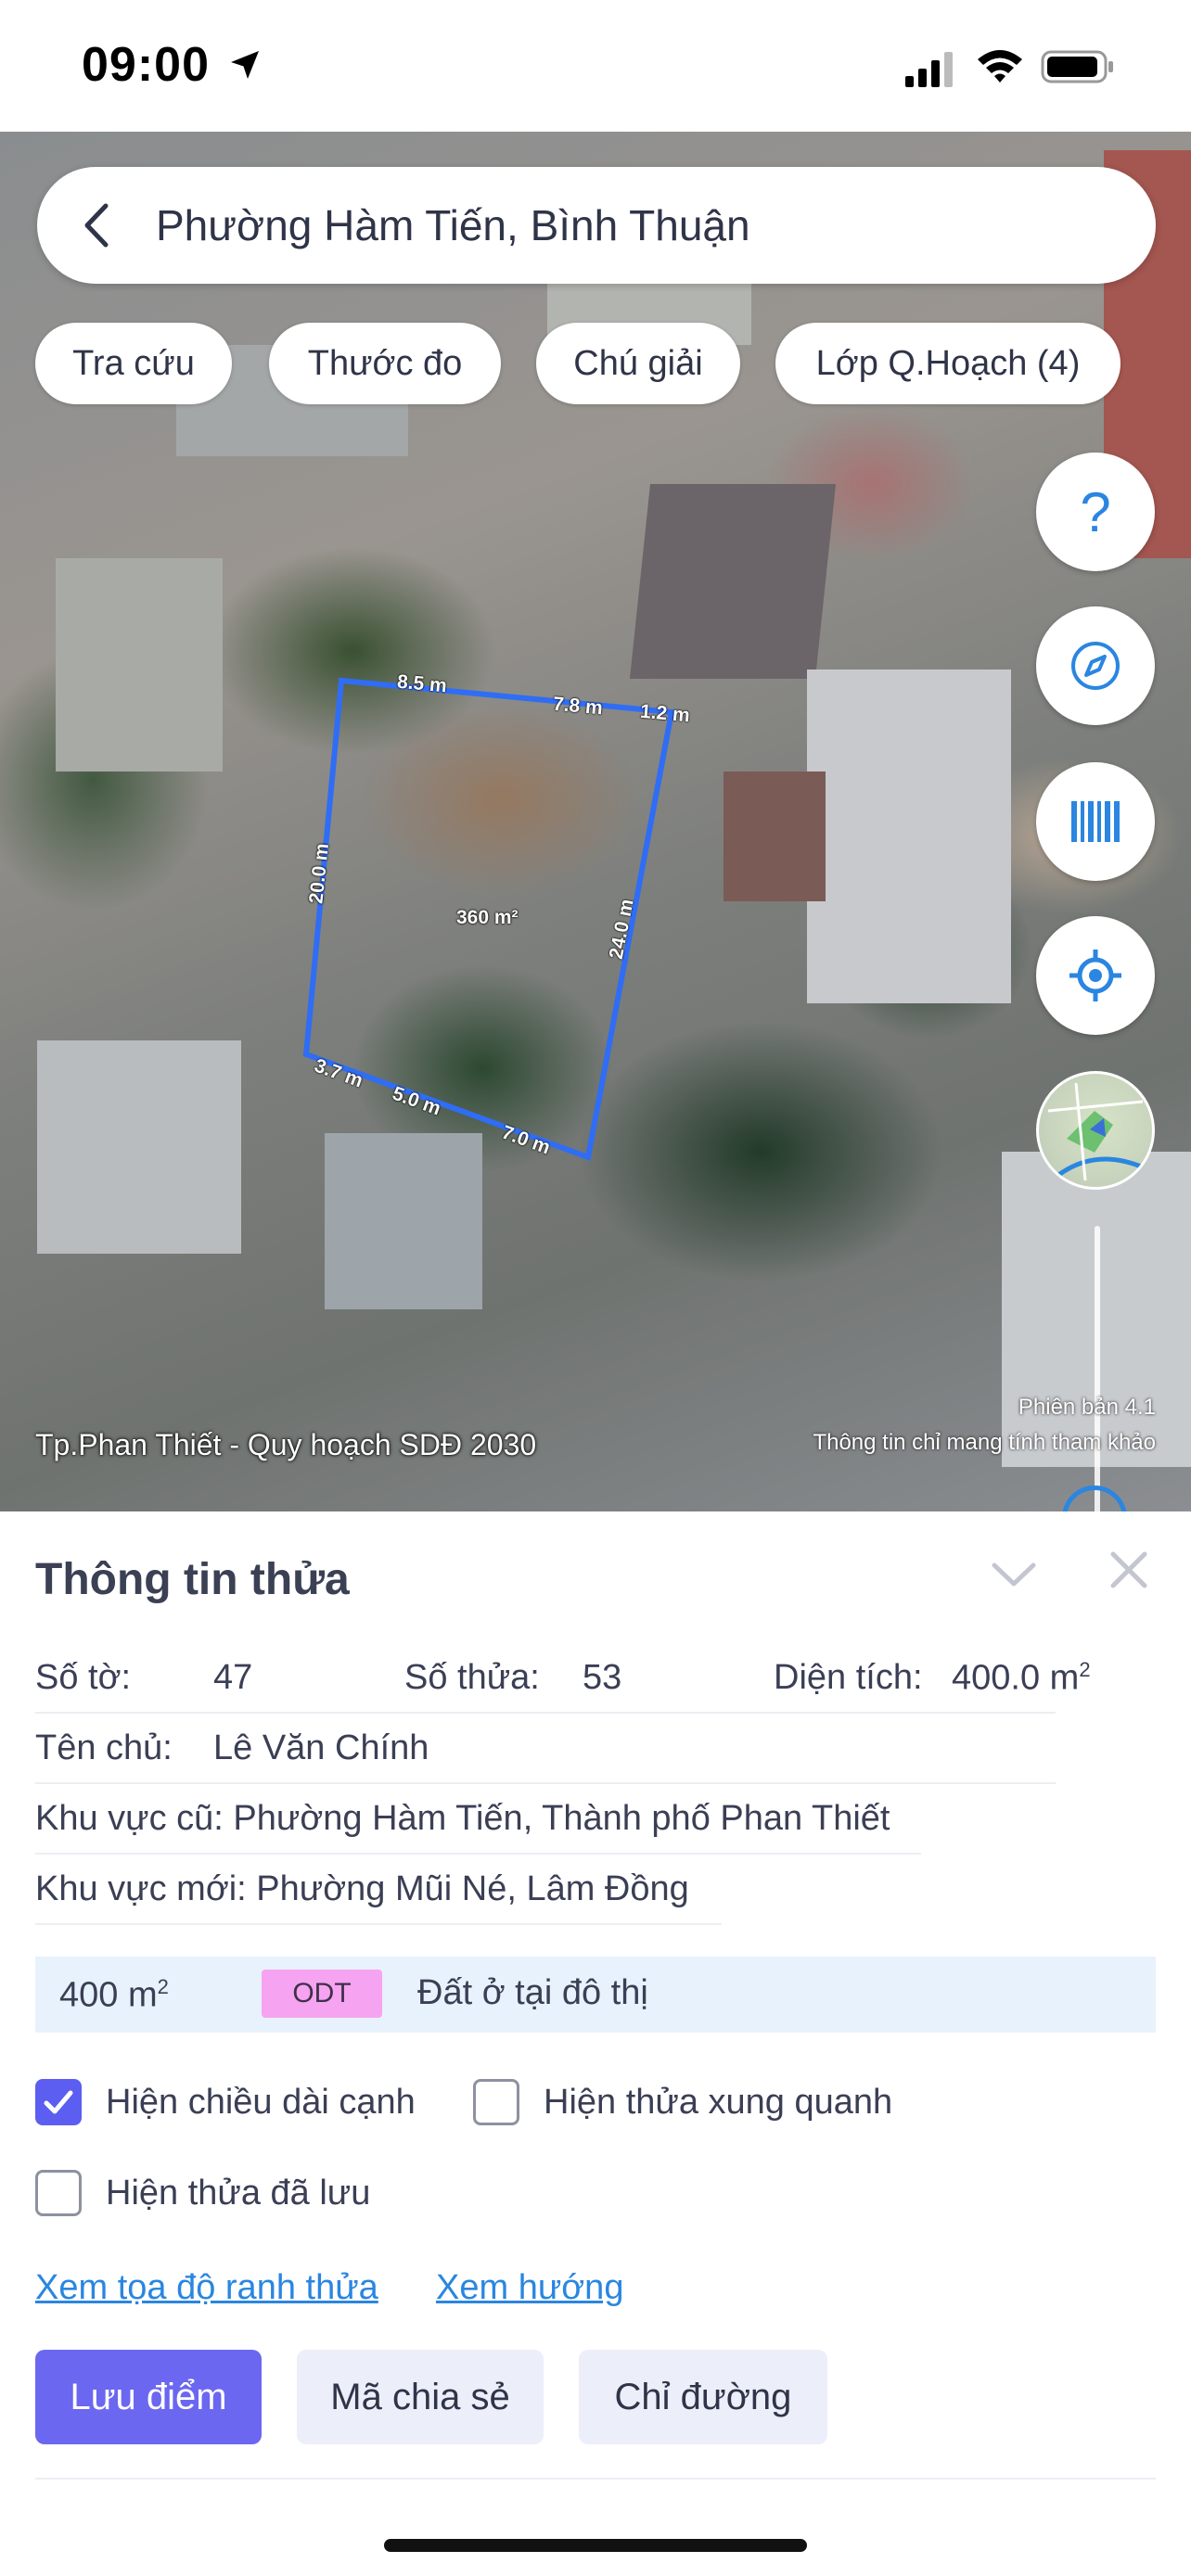 Image resolution: width=1191 pixels, height=2576 pixels. What do you see at coordinates (59, 2193) in the screenshot?
I see `checkbox-show-saved` at bounding box center [59, 2193].